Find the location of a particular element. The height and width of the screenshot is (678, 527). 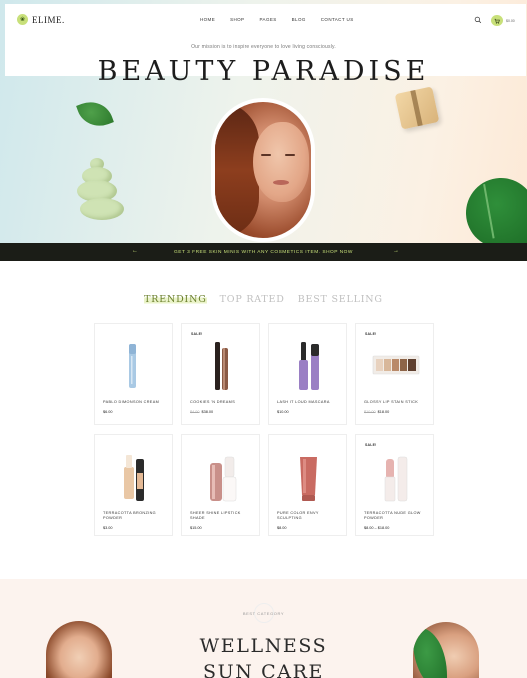

product-card: PABLO DIMONSON CREAM $6.00 is located at coordinates (133, 374).